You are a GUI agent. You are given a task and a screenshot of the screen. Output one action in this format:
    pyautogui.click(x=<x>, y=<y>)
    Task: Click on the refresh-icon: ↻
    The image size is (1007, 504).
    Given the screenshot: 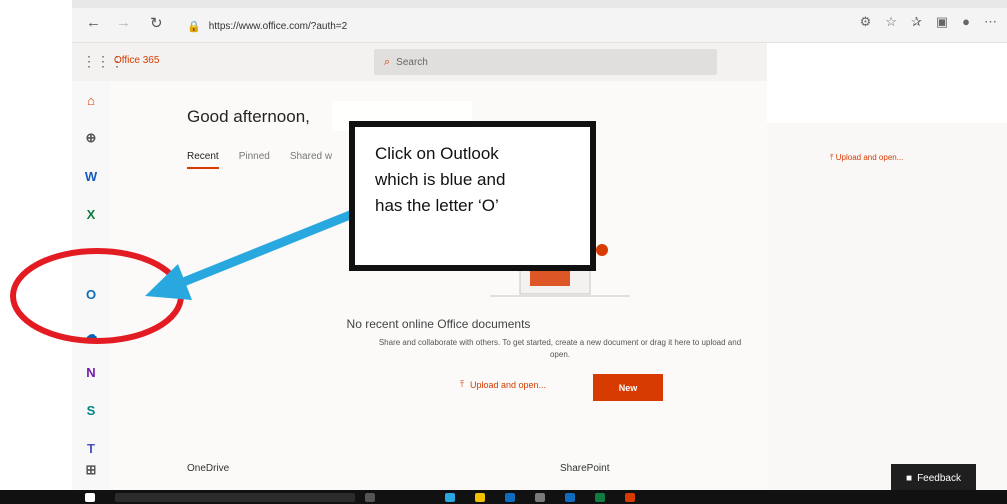 What is the action you would take?
    pyautogui.click(x=156, y=23)
    